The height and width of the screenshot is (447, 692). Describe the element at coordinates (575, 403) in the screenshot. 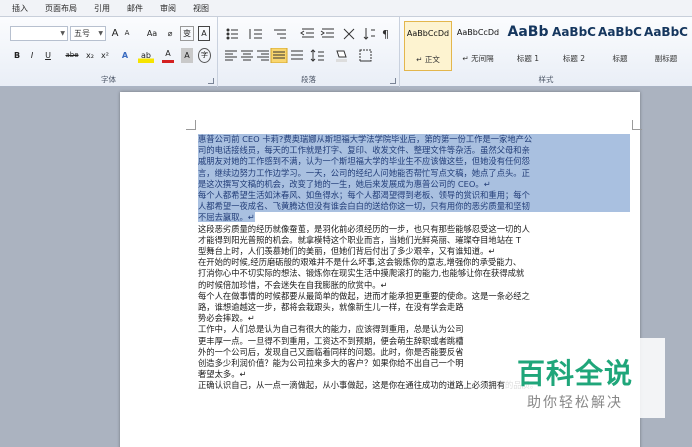

I see `watermark-subtitle: 助你轻松解决` at that location.